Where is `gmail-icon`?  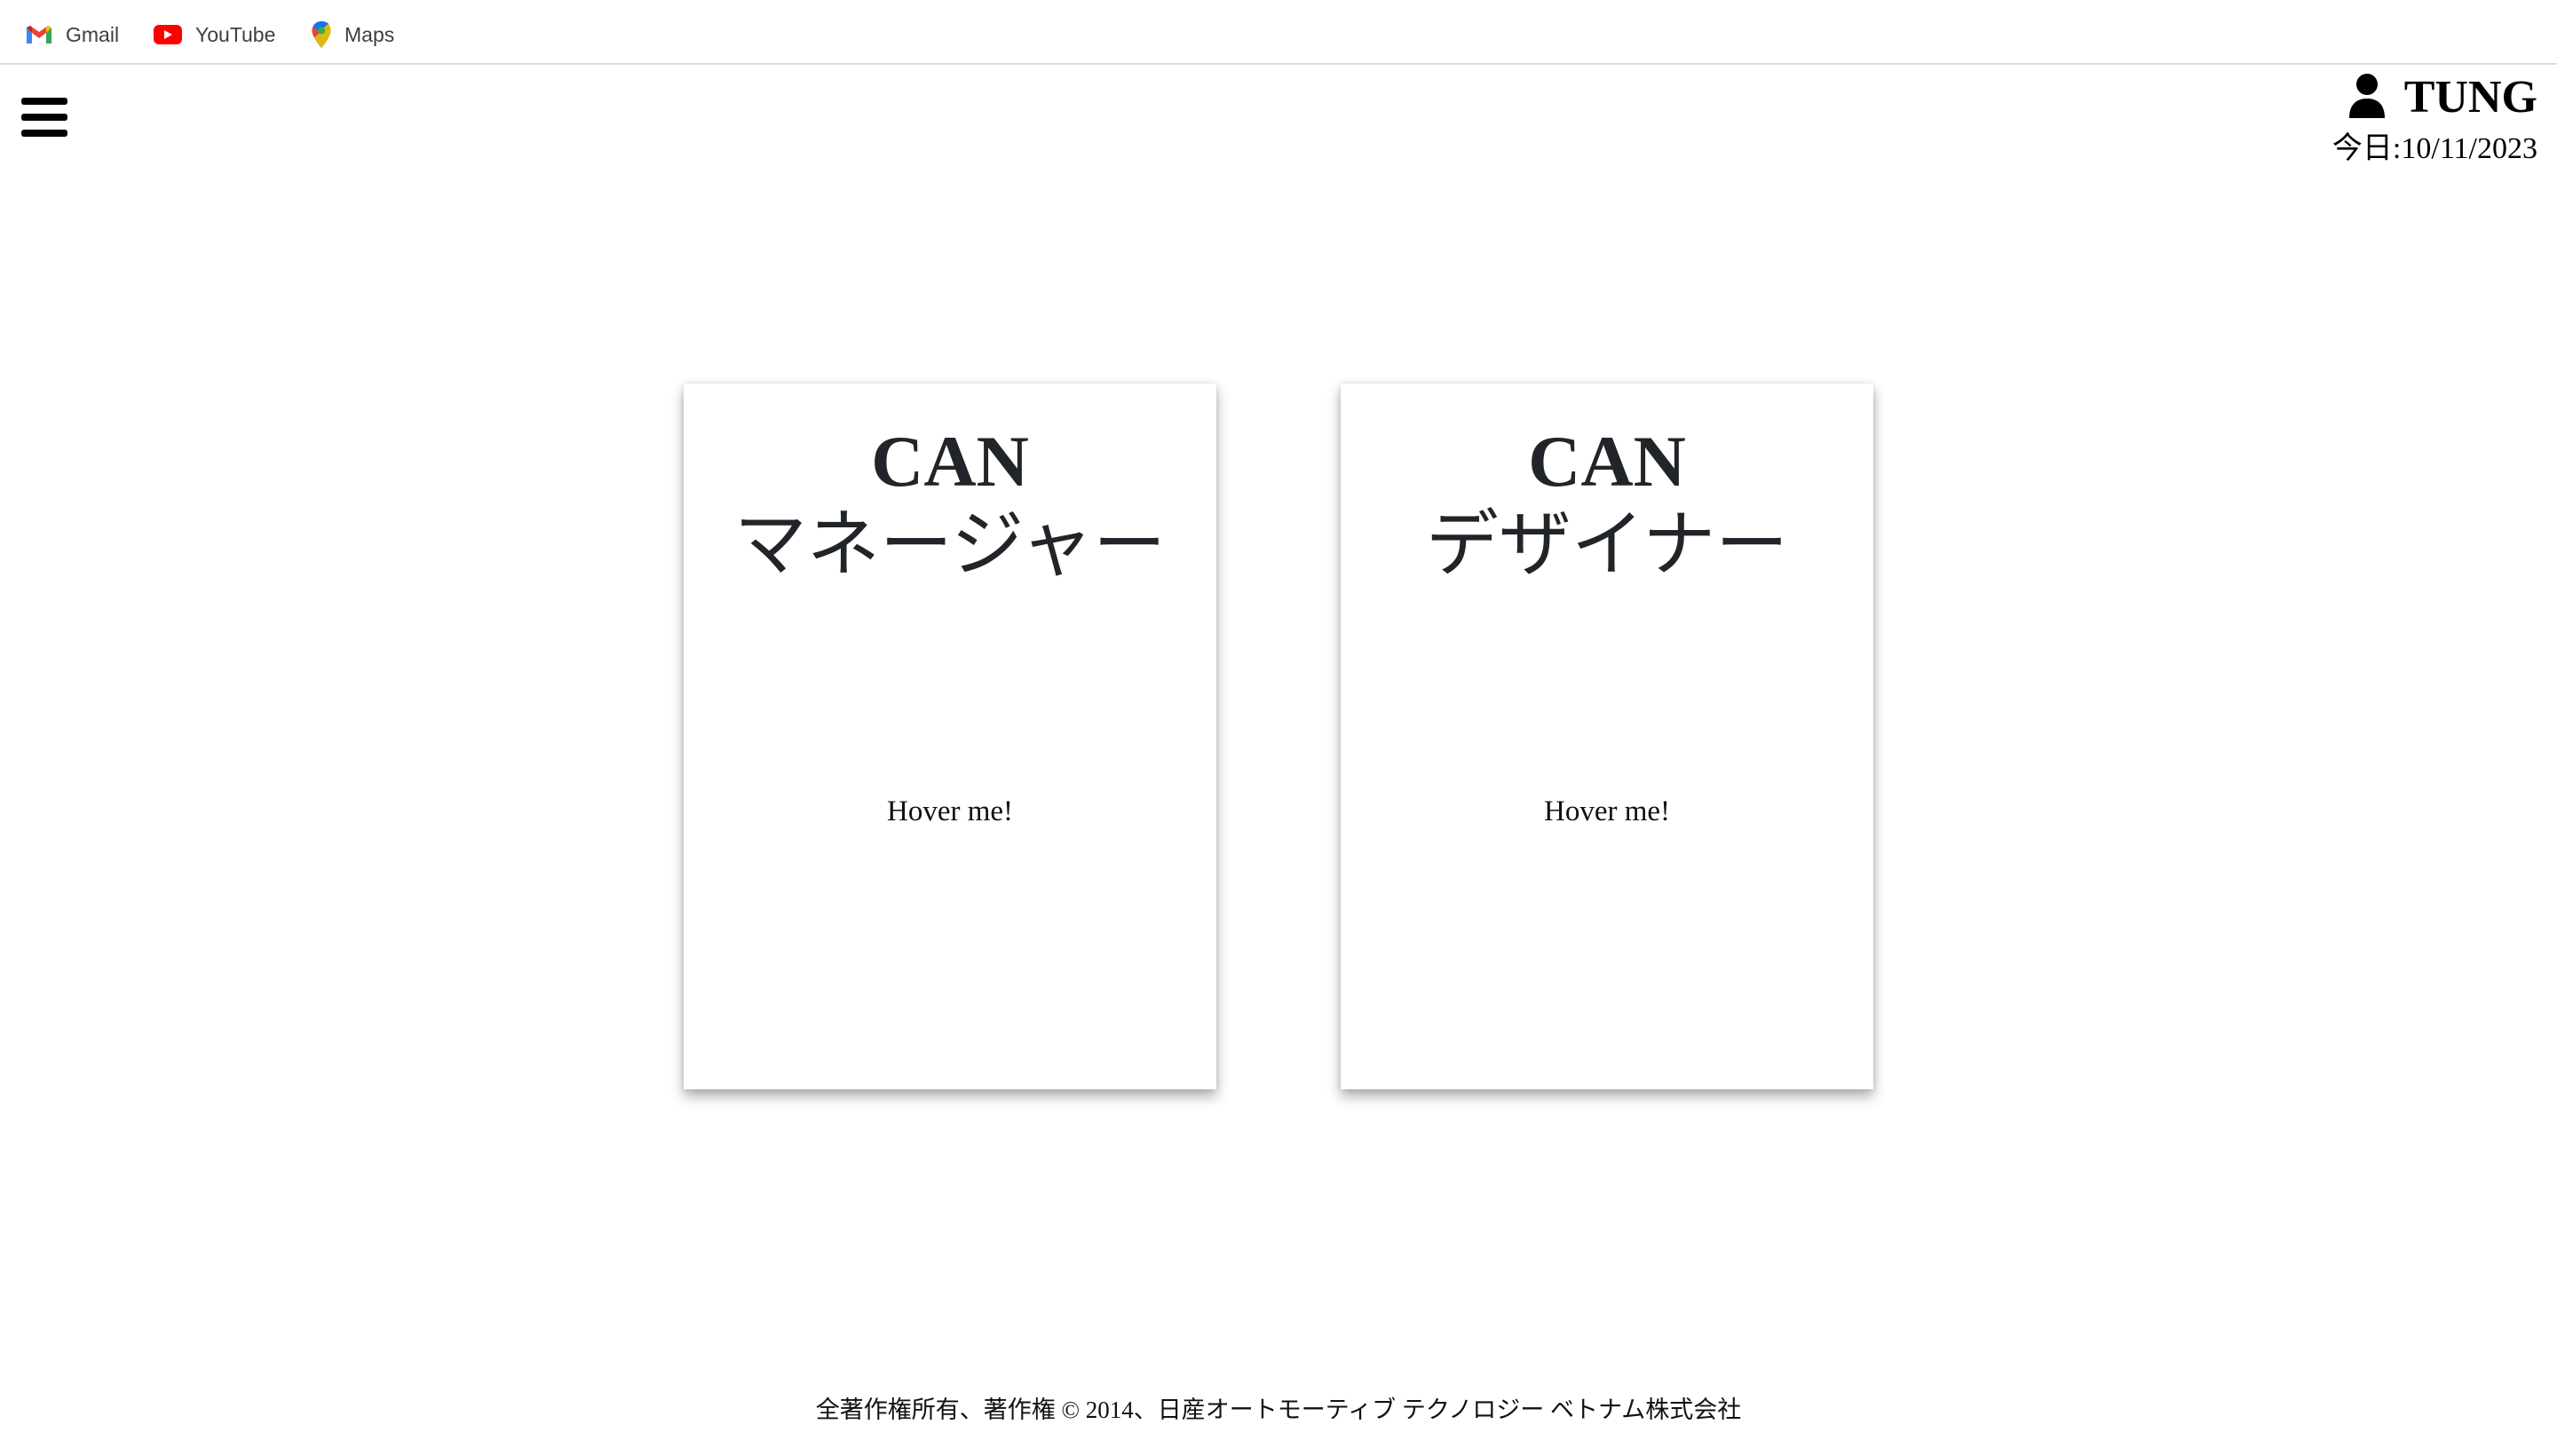 gmail-icon is located at coordinates (39, 34).